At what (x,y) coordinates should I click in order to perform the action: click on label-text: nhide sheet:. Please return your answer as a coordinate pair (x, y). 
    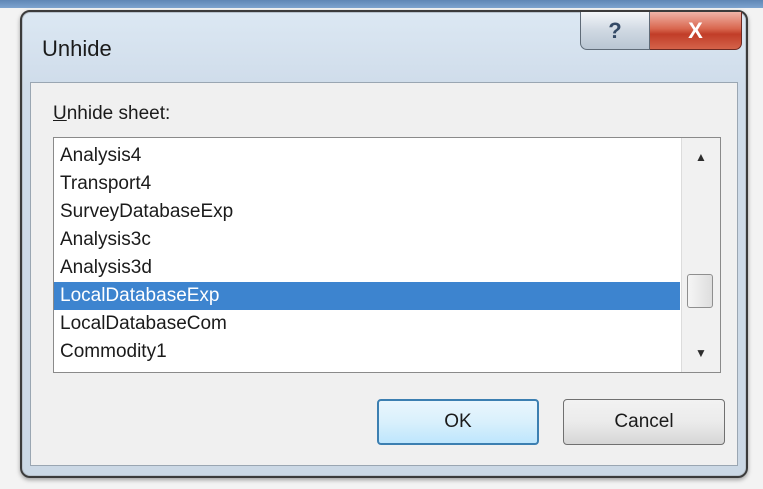
    Looking at the image, I should click on (118, 113).